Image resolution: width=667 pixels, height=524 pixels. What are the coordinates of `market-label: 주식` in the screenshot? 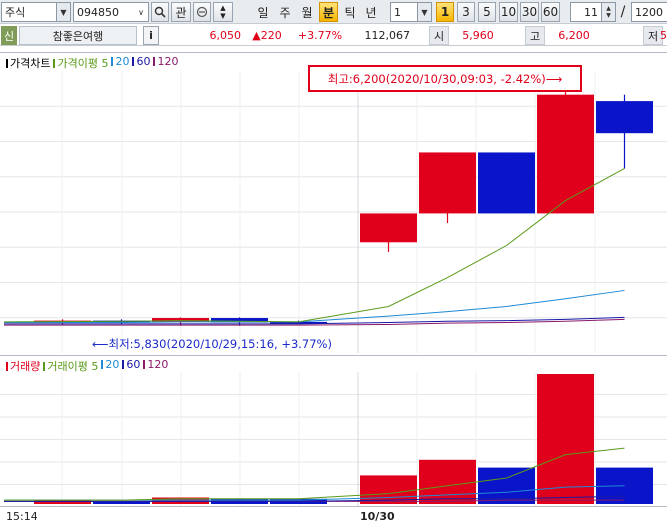 It's located at (15, 12).